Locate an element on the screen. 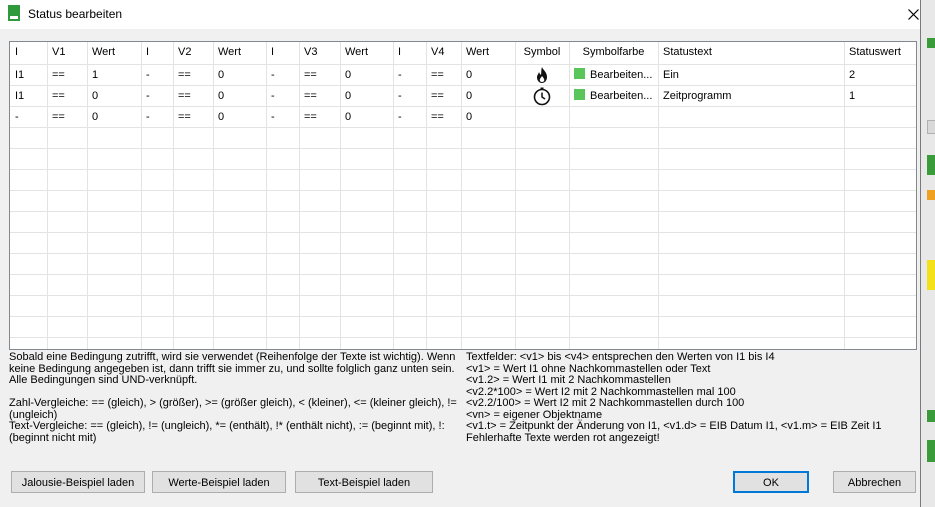 Image resolution: width=935 pixels, height=507 pixels. column-header: Statustext is located at coordinates (687, 52).